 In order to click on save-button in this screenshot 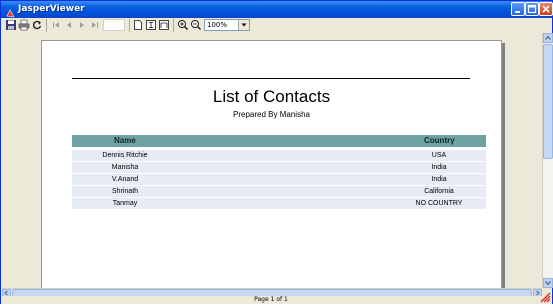, I will do `click(11, 25)`.